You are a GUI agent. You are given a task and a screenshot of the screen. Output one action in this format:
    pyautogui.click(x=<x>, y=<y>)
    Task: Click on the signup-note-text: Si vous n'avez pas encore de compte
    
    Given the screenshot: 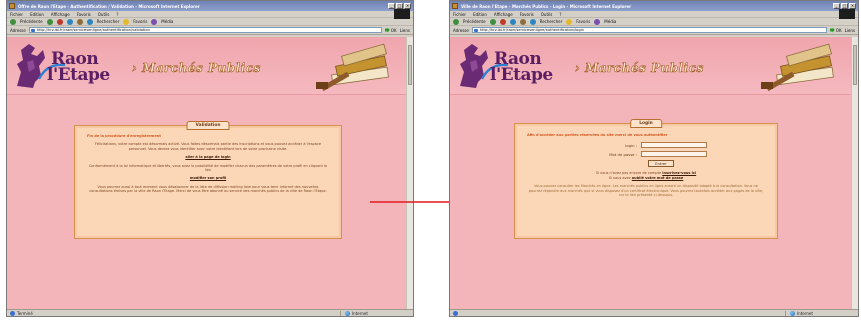 What is the action you would take?
    pyautogui.click(x=628, y=173)
    